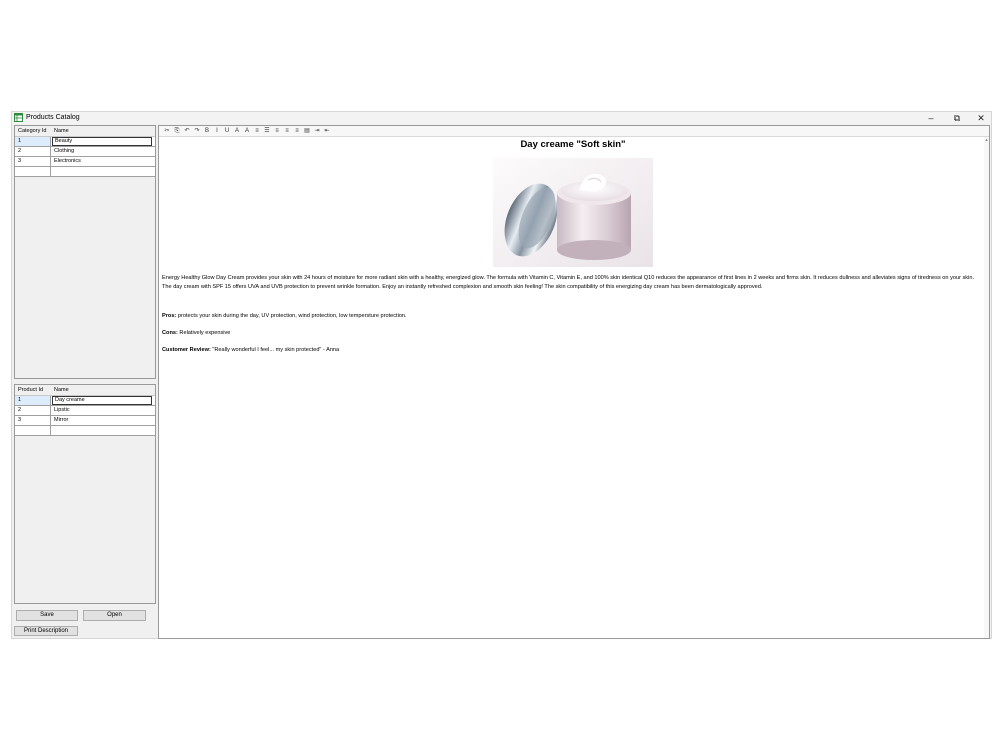 Image resolution: width=1000 pixels, height=750 pixels. I want to click on align-left-icon: ≡, so click(277, 131).